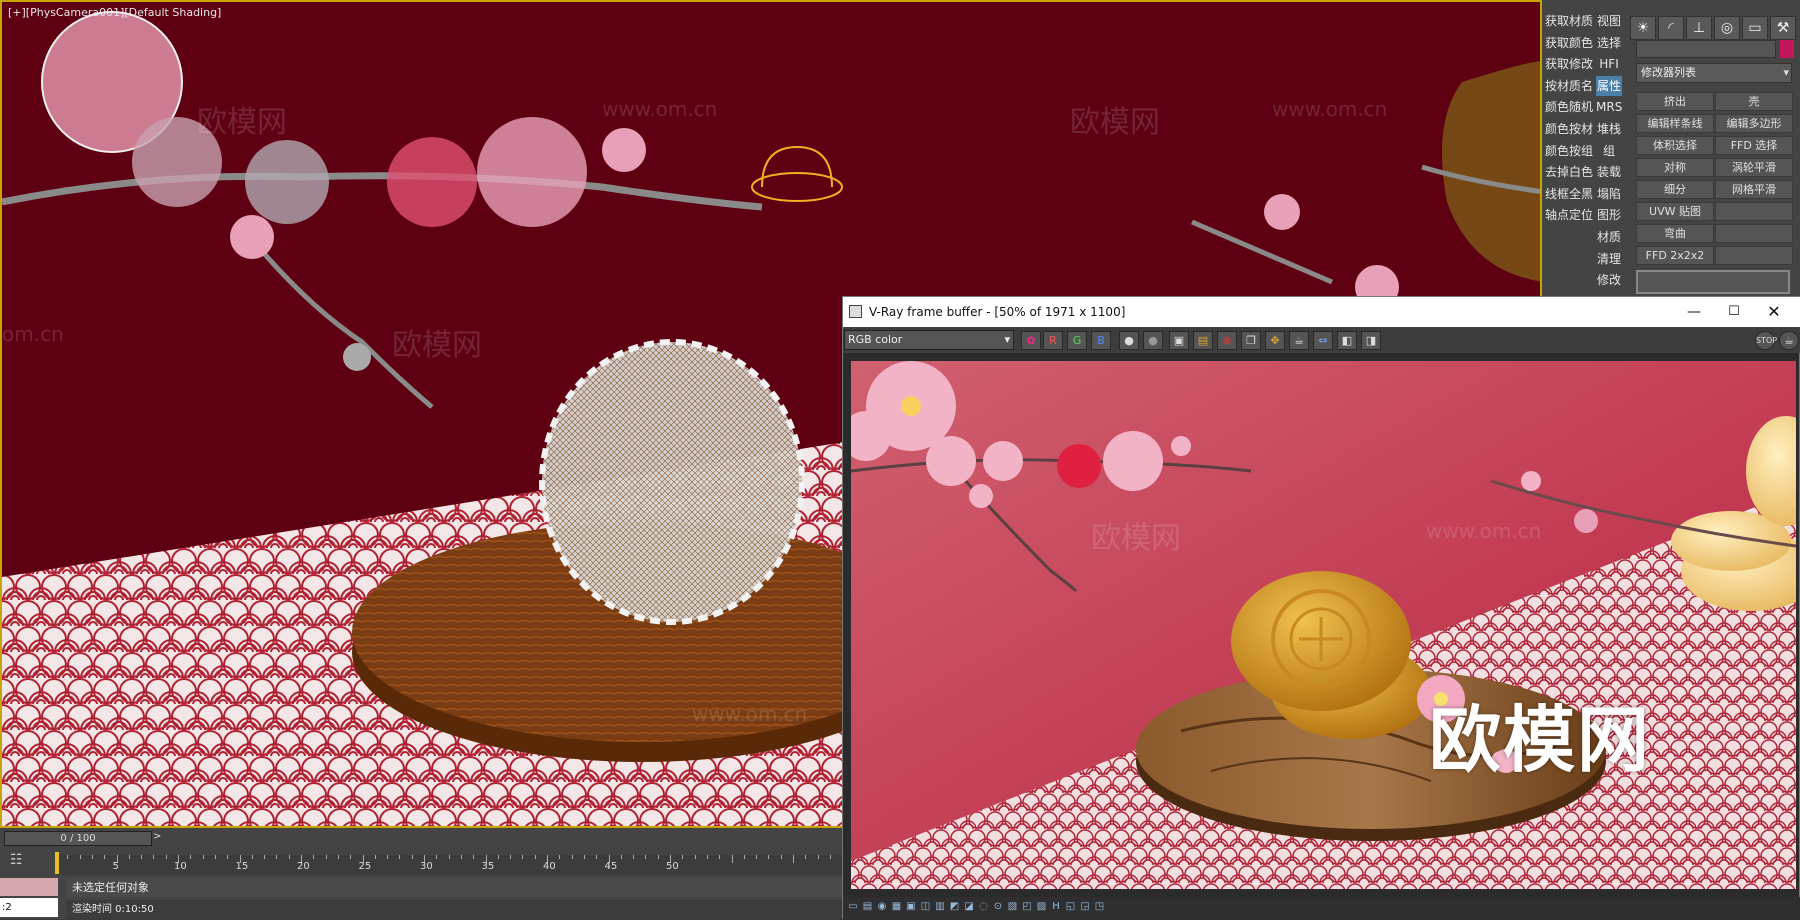 The width and height of the screenshot is (1800, 920). I want to click on modifier-button: 涡轮平滑, so click(1754, 167).